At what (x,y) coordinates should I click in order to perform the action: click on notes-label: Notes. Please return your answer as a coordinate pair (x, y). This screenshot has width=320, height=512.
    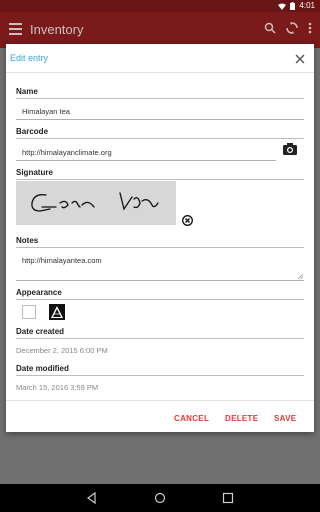
    Looking at the image, I should click on (27, 240).